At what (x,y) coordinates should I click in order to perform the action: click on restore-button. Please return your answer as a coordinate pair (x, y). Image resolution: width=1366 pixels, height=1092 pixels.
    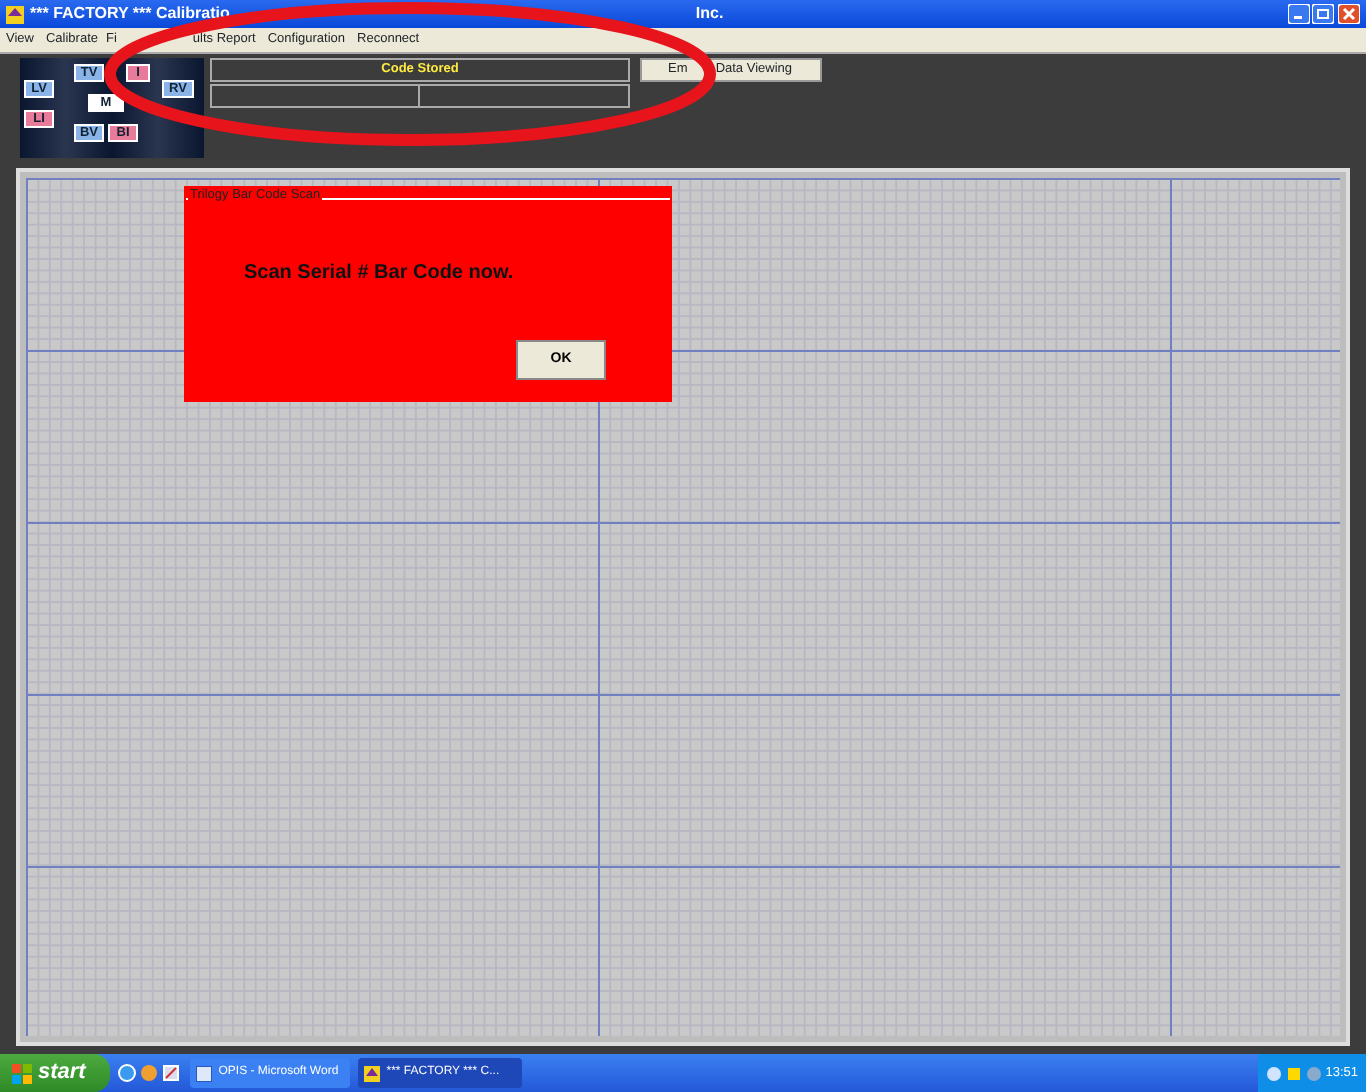
    Looking at the image, I should click on (1323, 14).